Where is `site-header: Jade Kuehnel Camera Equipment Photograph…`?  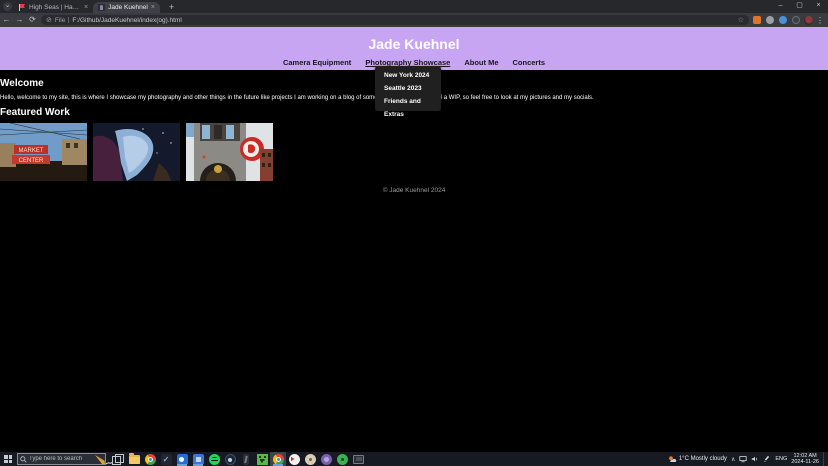
site-header: Jade Kuehnel Camera Equipment Photograph… is located at coordinates (414, 48).